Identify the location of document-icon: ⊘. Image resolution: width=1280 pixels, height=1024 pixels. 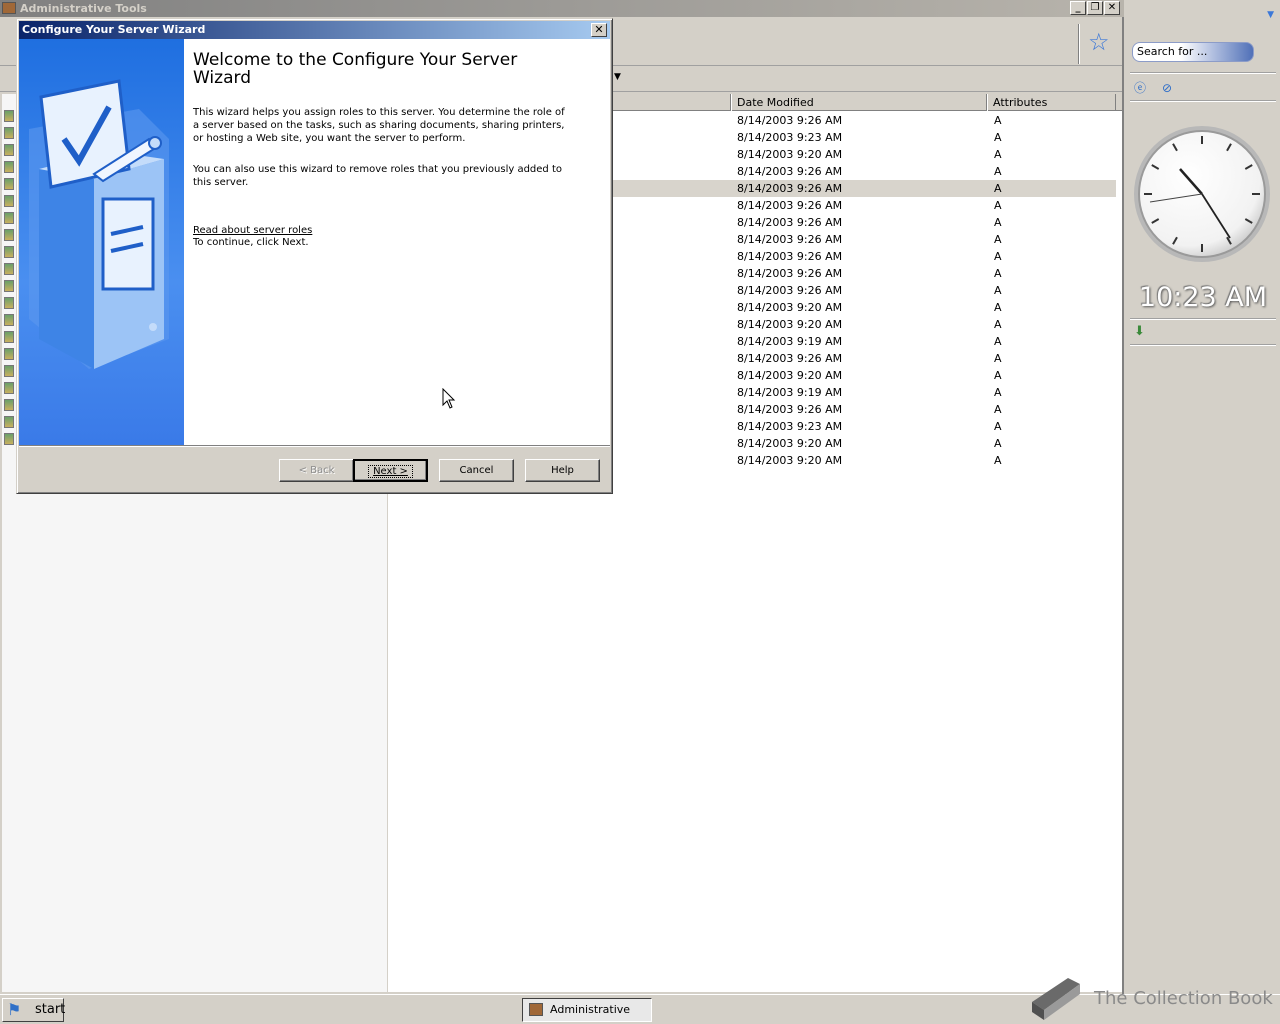
(1167, 88).